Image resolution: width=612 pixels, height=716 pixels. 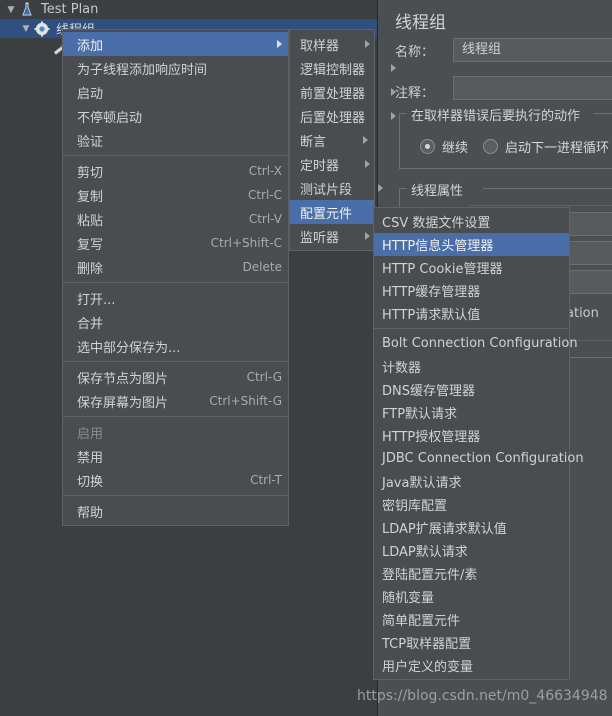 What do you see at coordinates (123, 379) in the screenshot?
I see `menu-item-label: 保存节点为图片` at bounding box center [123, 379].